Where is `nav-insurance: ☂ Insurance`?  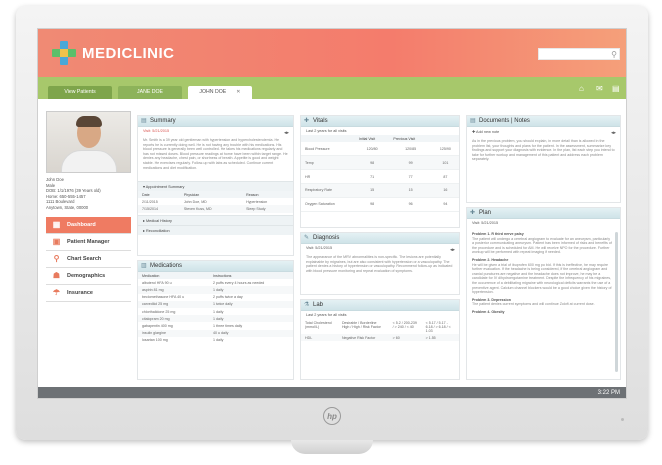 nav-insurance: ☂ Insurance is located at coordinates (88, 293).